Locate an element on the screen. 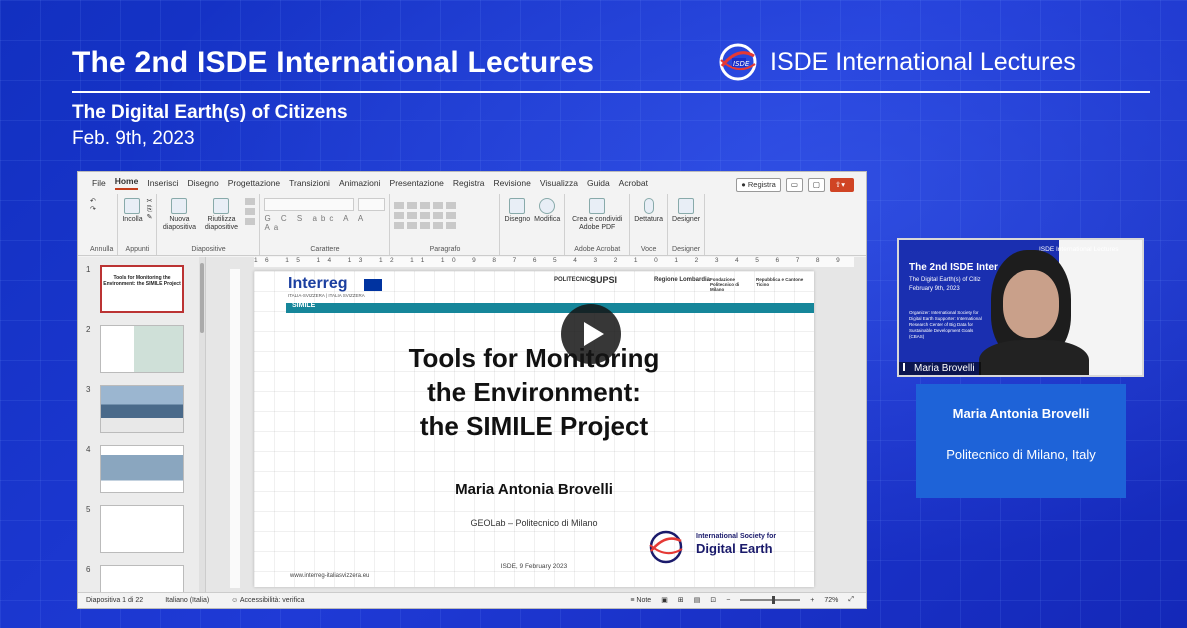 This screenshot has width=1187, height=628. thumbnail-6: 6 is located at coordinates (135, 580).